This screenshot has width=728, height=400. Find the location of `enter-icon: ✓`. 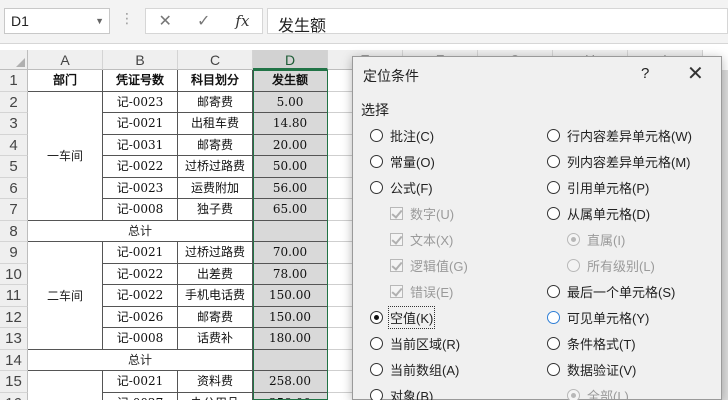

enter-icon: ✓ is located at coordinates (203, 21).